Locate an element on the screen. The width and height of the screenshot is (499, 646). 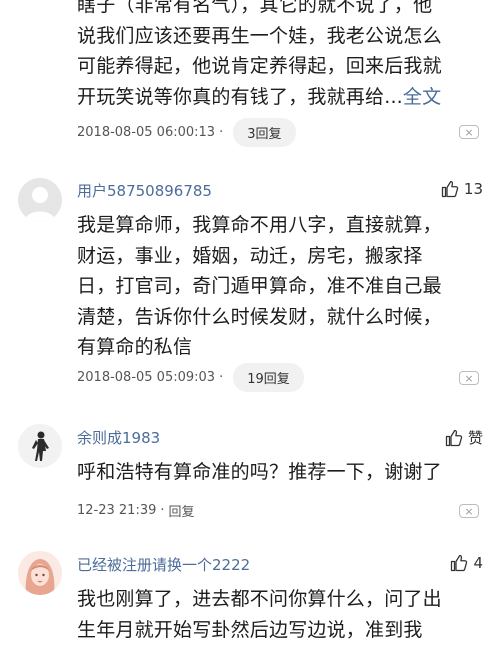
like-button: 赞 is located at coordinates (464, 437).